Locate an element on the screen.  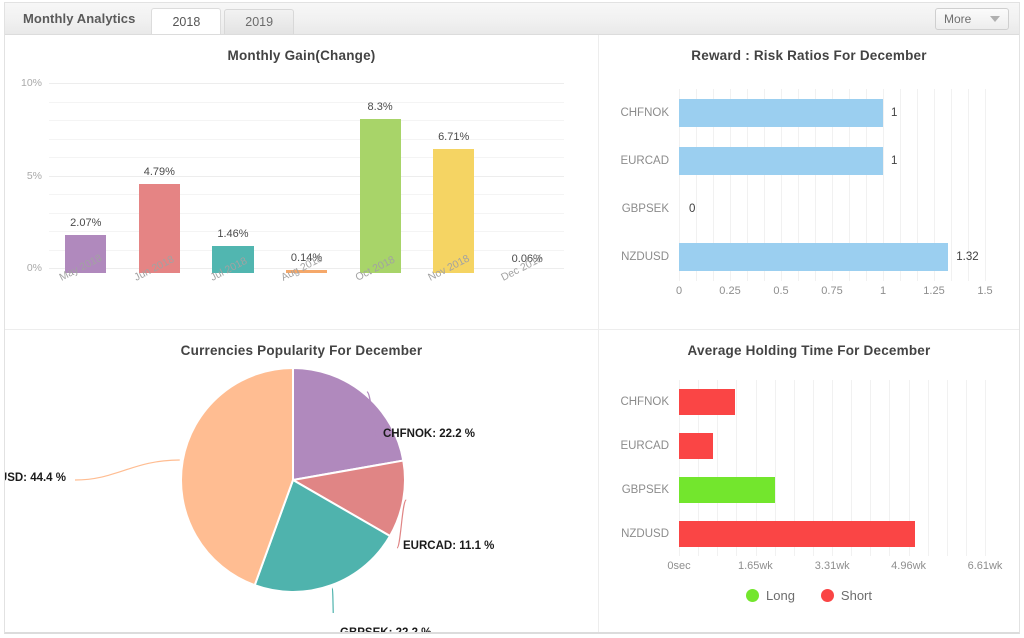
monthly-gain-title: Monthly Gain(Change) is located at coordinates (301, 55).